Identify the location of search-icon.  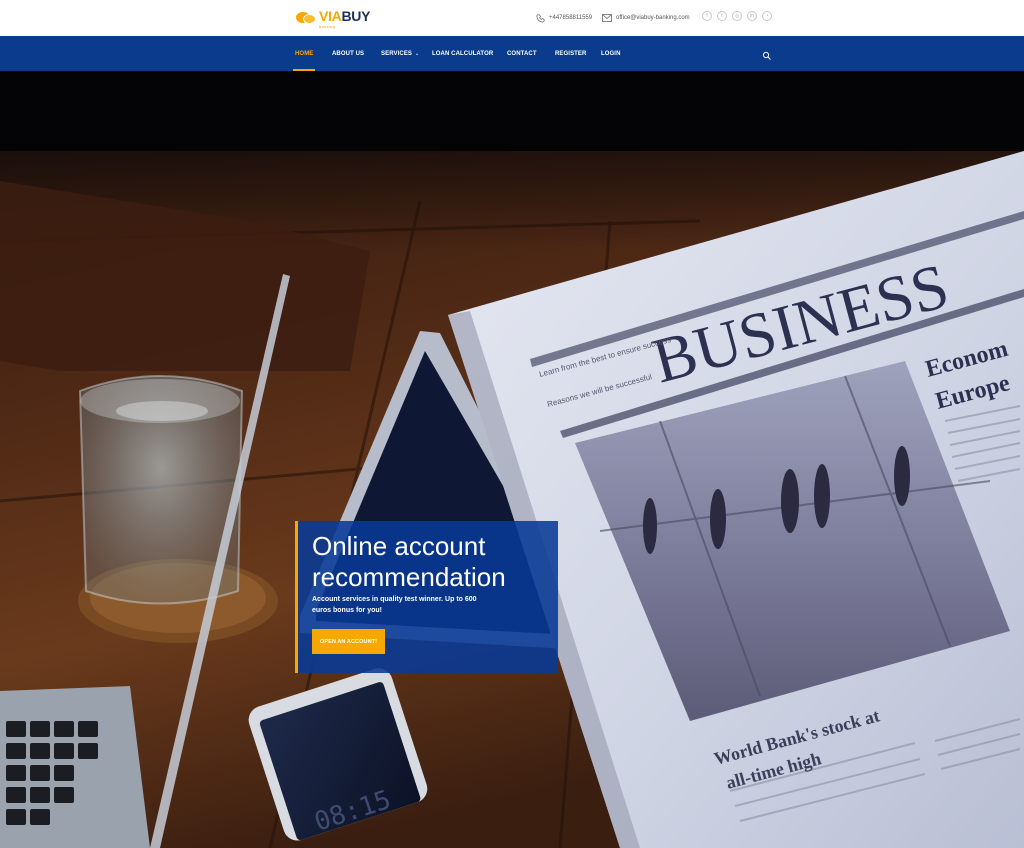
(767, 54).